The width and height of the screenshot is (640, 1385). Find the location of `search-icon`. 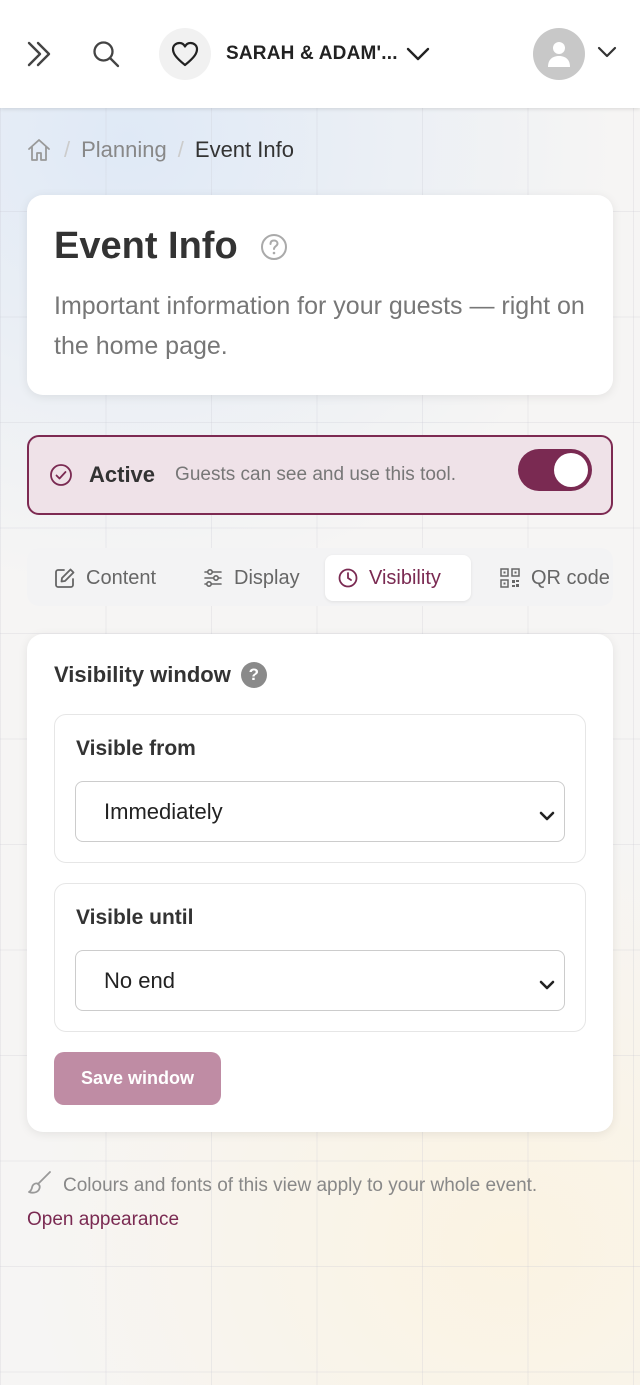

search-icon is located at coordinates (106, 54).